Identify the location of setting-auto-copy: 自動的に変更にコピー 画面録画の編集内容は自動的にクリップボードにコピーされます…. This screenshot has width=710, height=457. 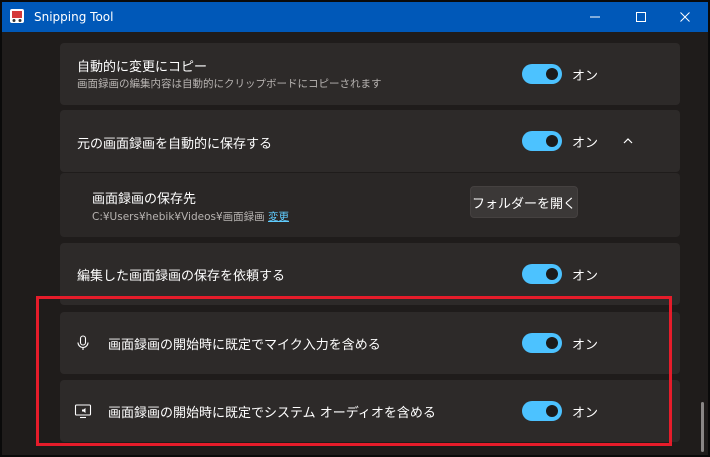
(370, 74).